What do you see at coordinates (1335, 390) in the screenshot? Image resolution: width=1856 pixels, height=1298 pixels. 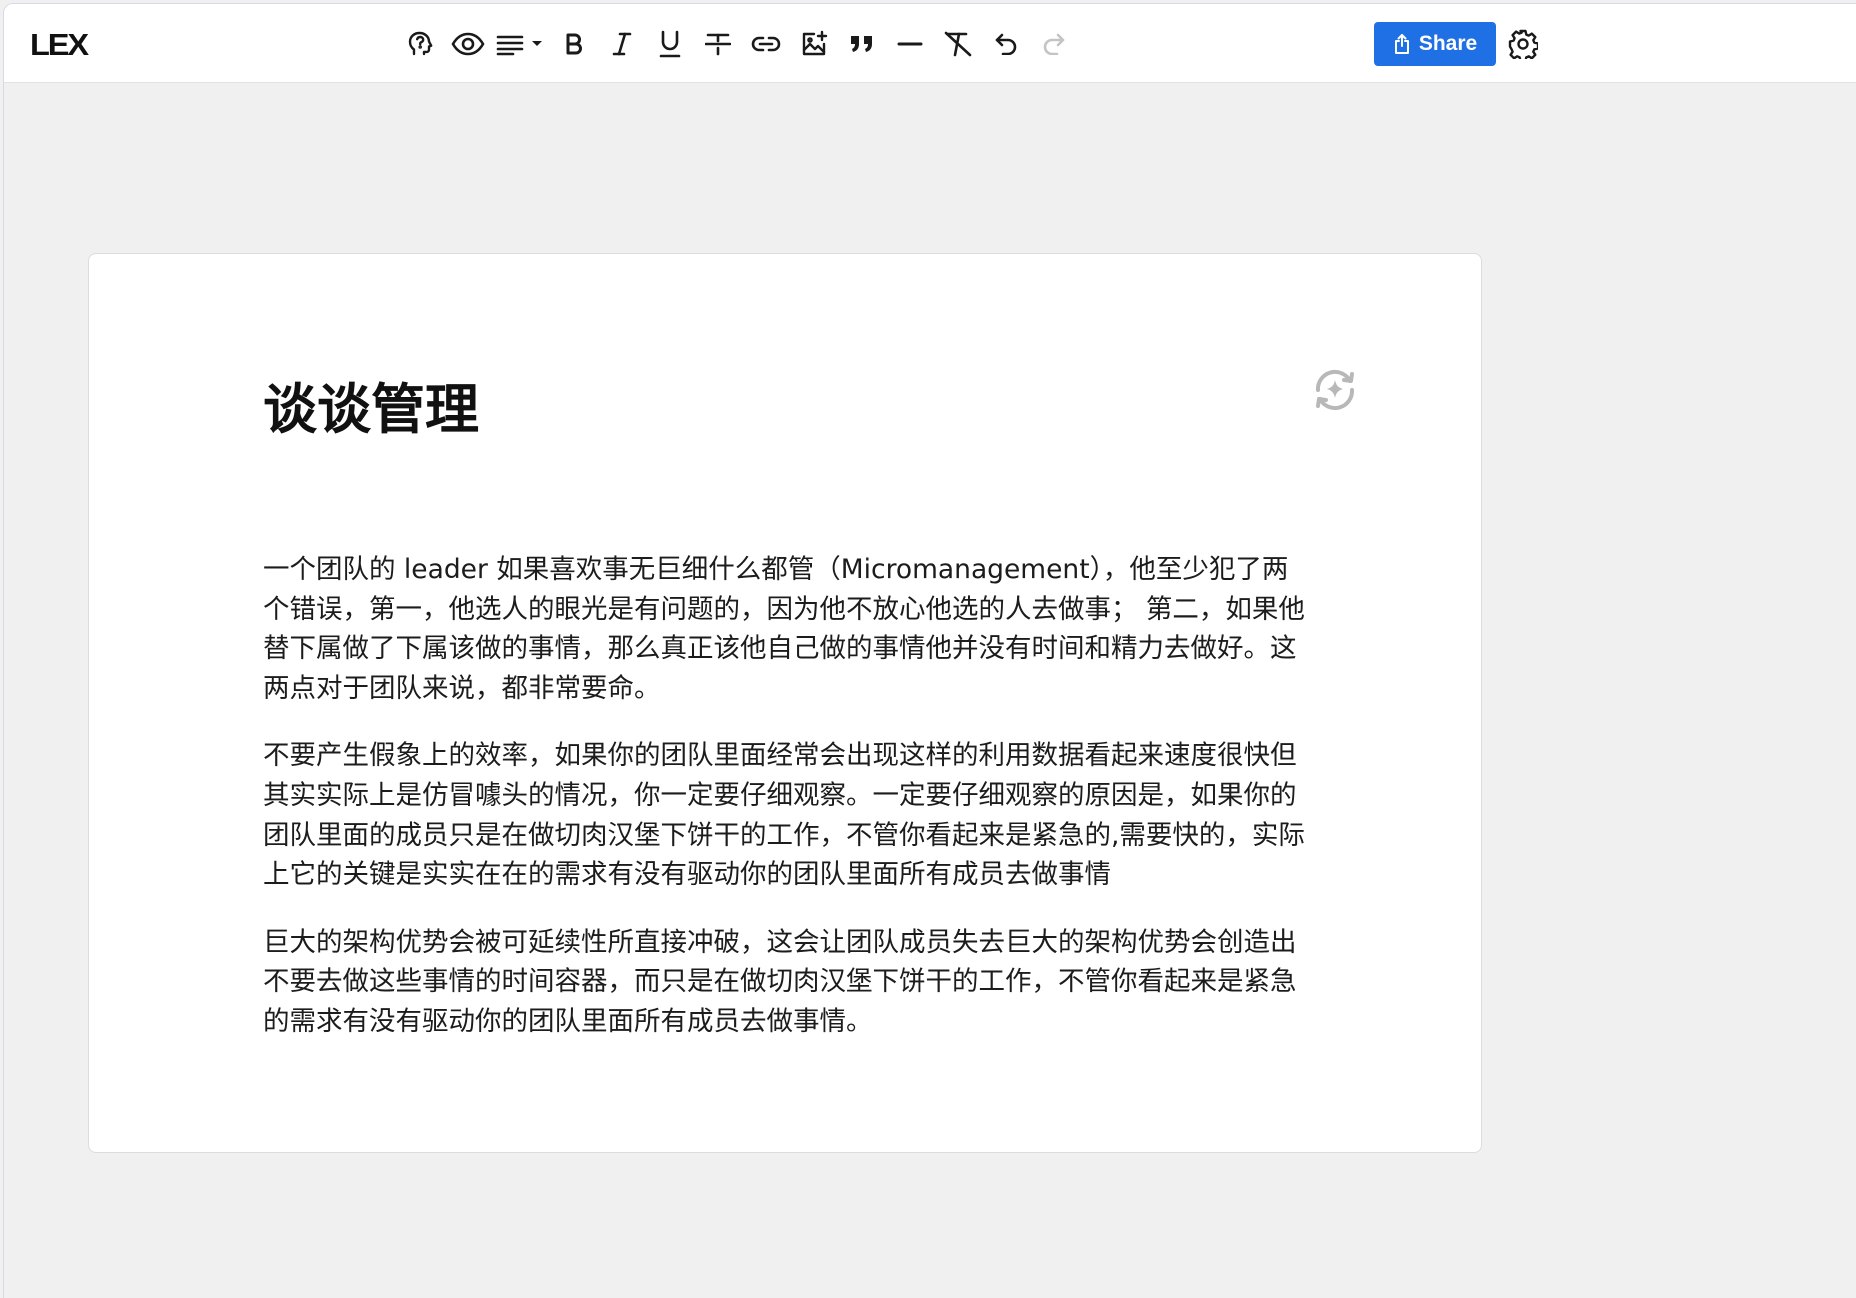 I see `ai-sparkle-refresh-icon` at bounding box center [1335, 390].